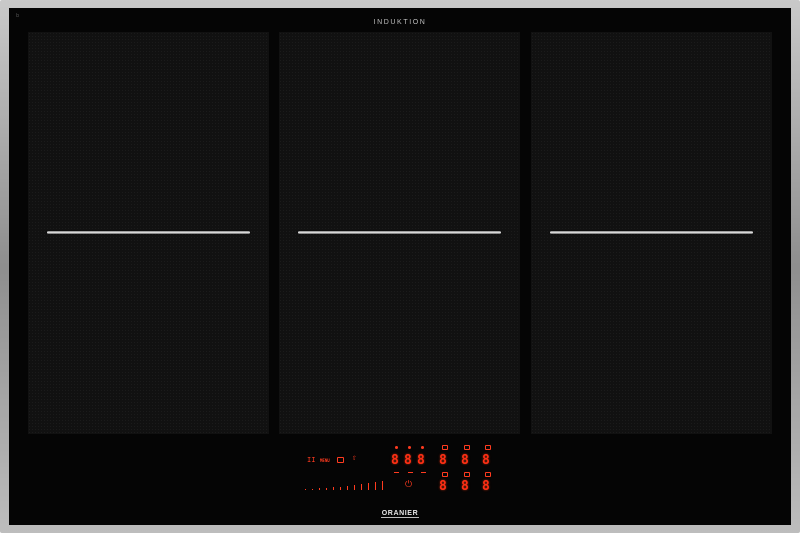 The height and width of the screenshot is (533, 800). Describe the element at coordinates (408, 485) in the screenshot. I see `power-icon: ⏻` at that location.